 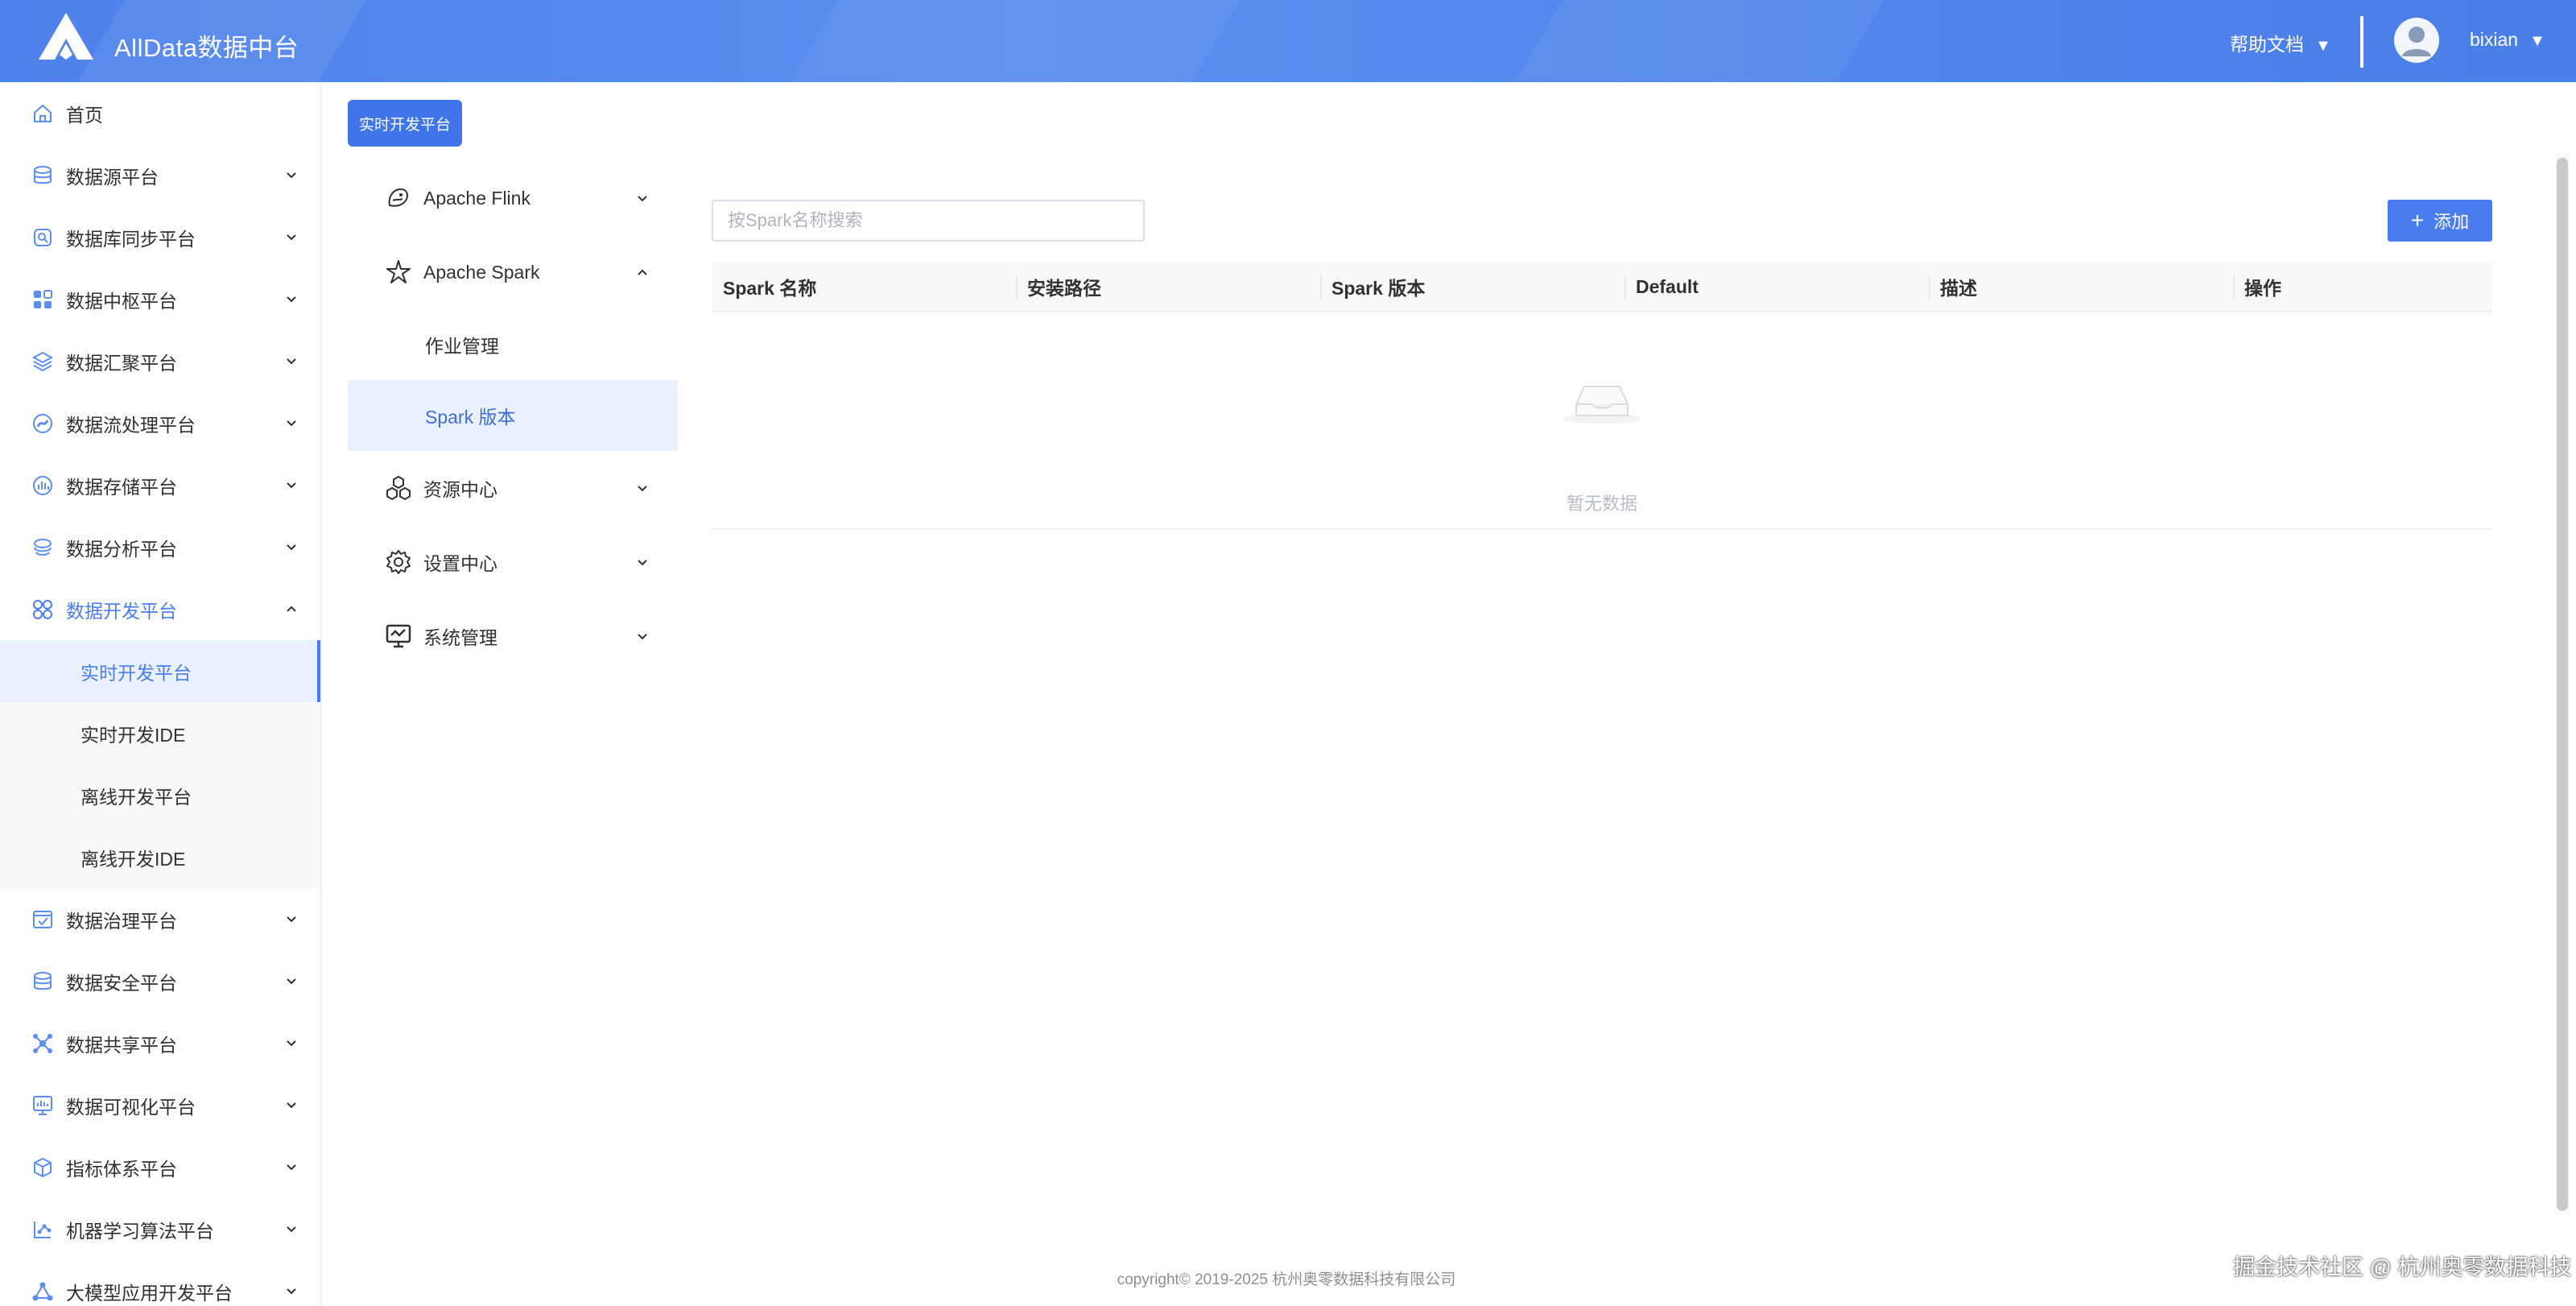 I want to click on sidebar-item-visual: 数据可视化平台, so click(x=160, y=1105).